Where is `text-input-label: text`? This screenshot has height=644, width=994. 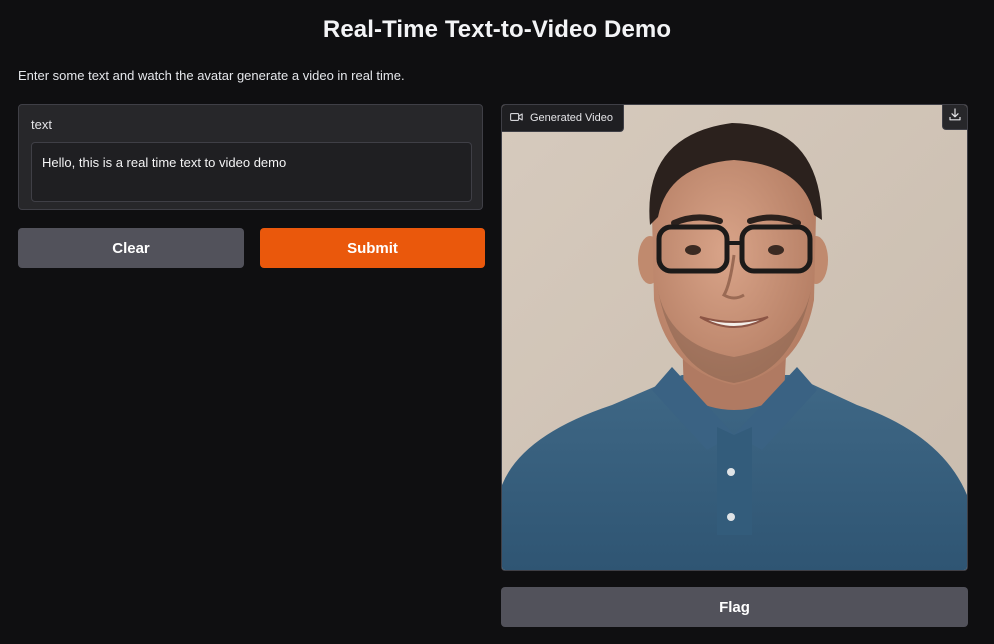 text-input-label: text is located at coordinates (41, 124).